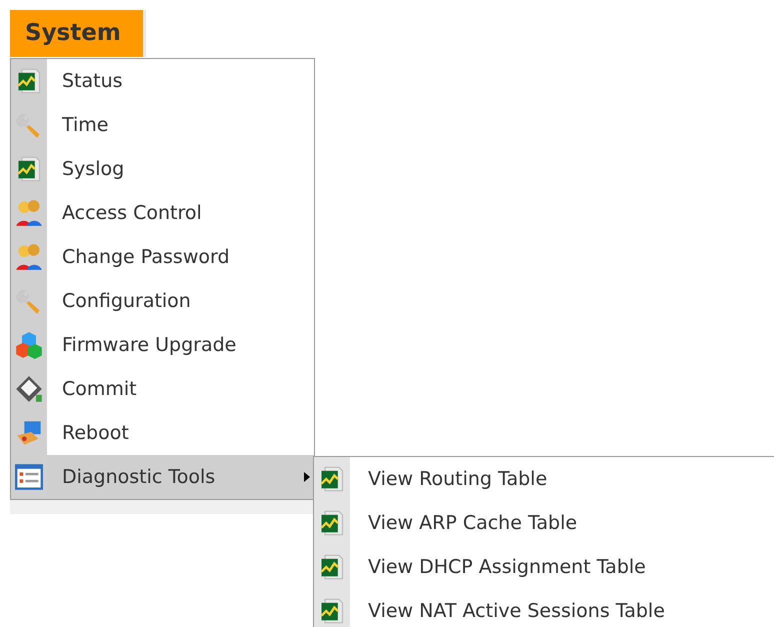  Describe the element at coordinates (162, 213) in the screenshot. I see `menu-item: Access Control` at that location.